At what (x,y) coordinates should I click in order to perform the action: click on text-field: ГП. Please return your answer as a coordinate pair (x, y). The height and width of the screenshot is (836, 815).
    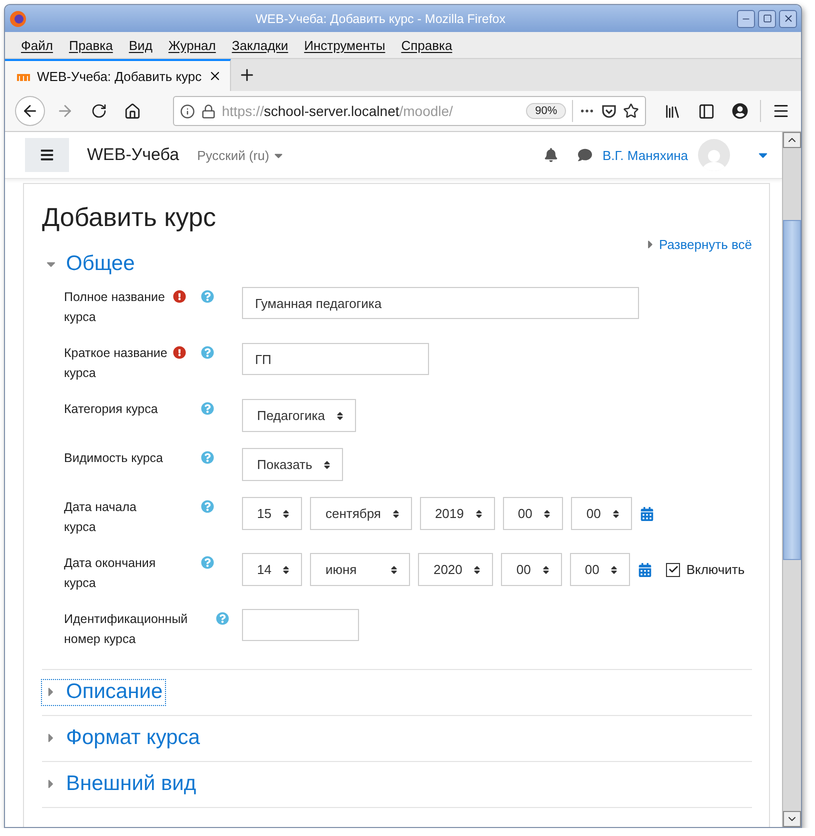
    Looking at the image, I should click on (335, 359).